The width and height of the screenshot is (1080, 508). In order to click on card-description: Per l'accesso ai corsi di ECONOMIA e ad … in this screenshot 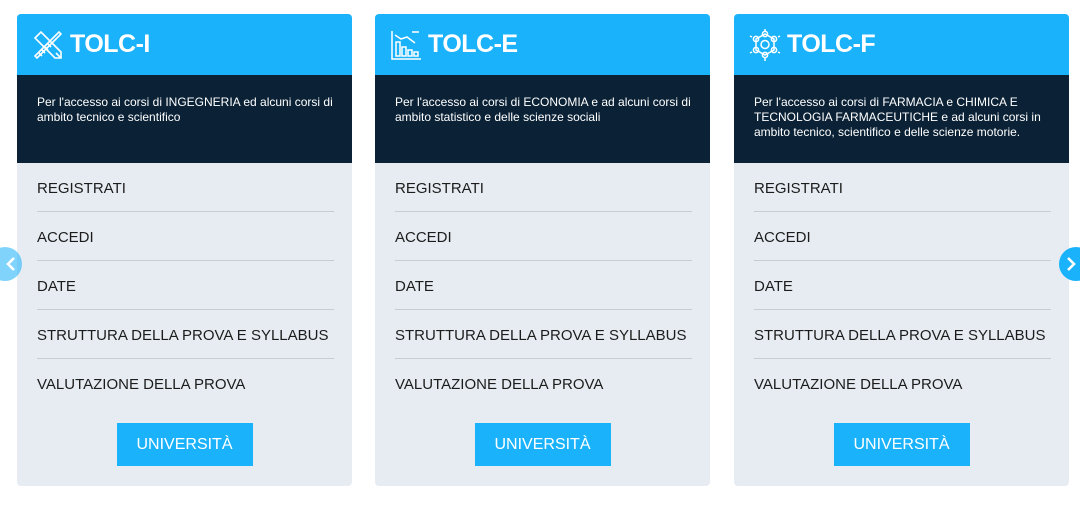, I will do `click(542, 119)`.